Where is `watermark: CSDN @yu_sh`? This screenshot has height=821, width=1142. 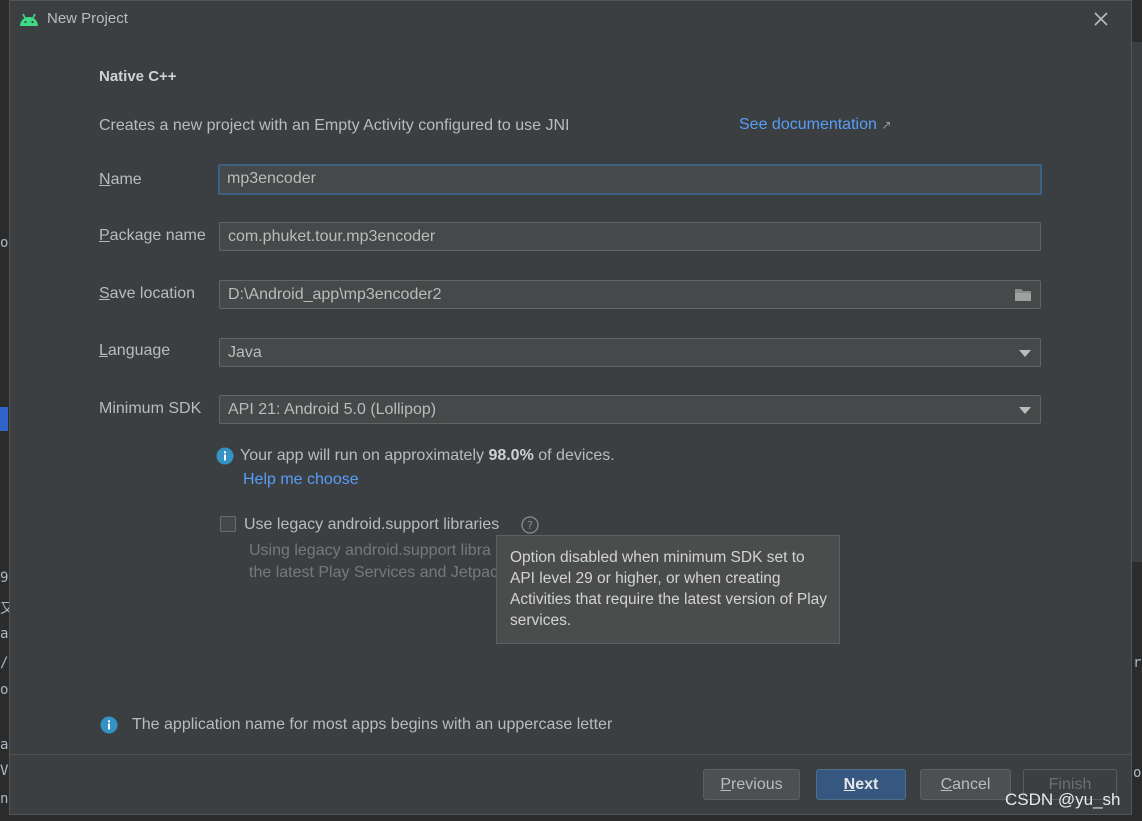 watermark: CSDN @yu_sh is located at coordinates (1063, 799).